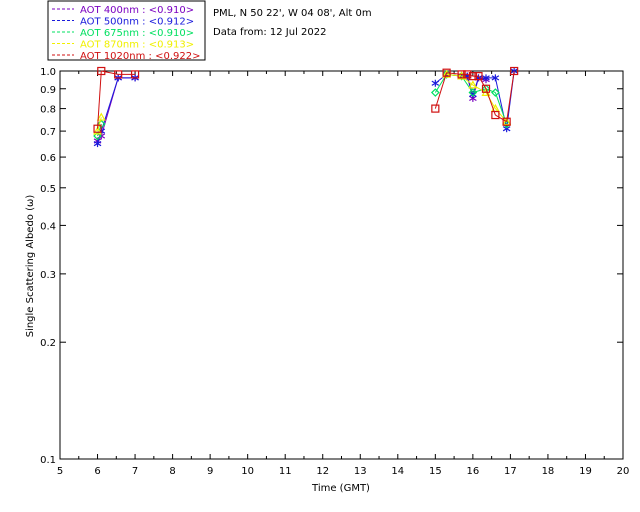 The image size is (640, 512). What do you see at coordinates (585, 471) in the screenshot?
I see `x-tick-label-19: 19` at bounding box center [585, 471].